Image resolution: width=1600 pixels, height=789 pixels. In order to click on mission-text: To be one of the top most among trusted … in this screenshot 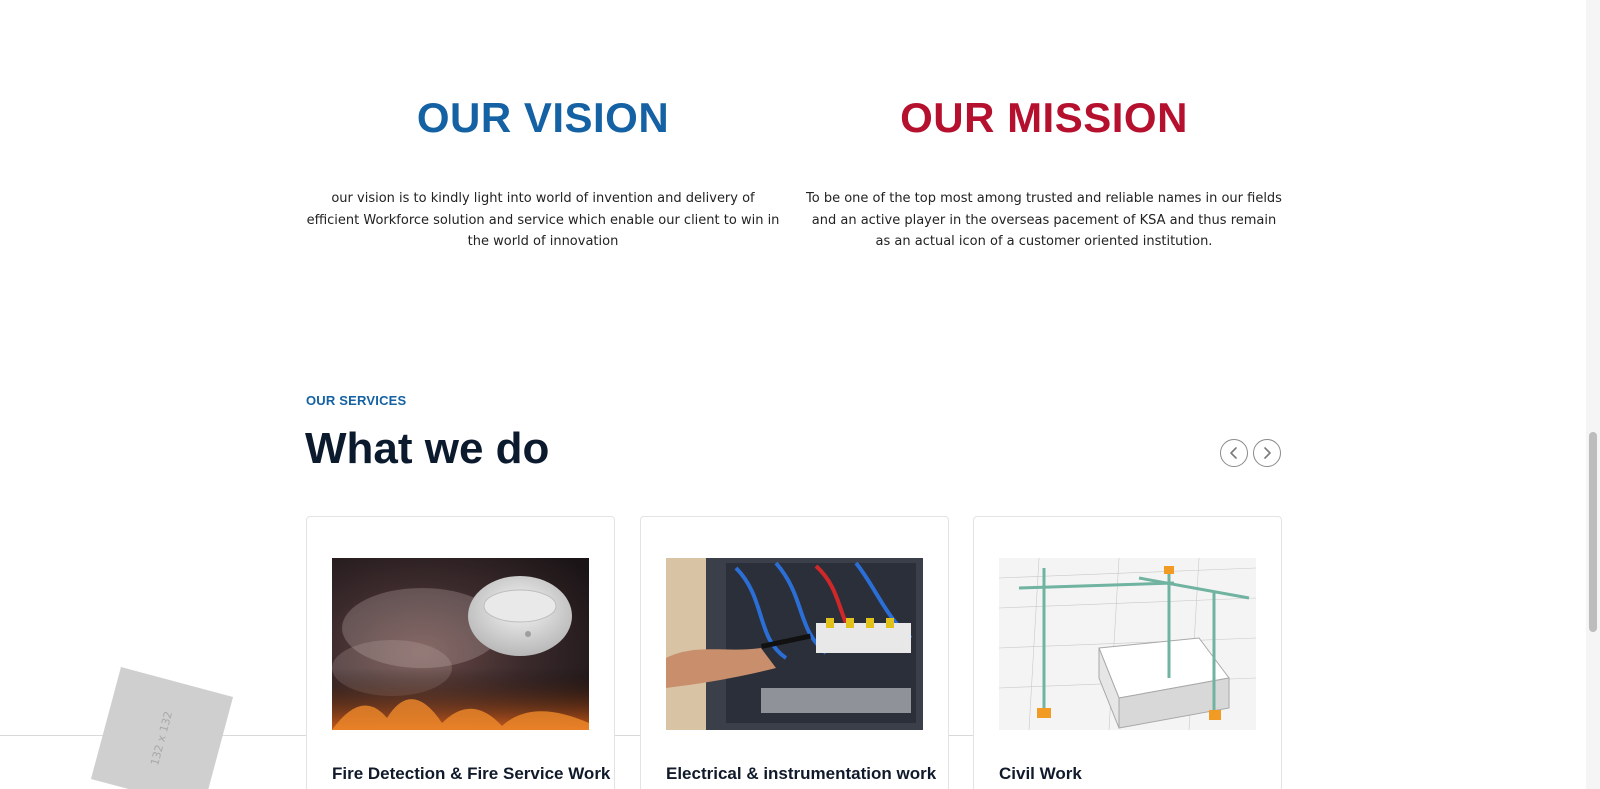, I will do `click(1044, 220)`.